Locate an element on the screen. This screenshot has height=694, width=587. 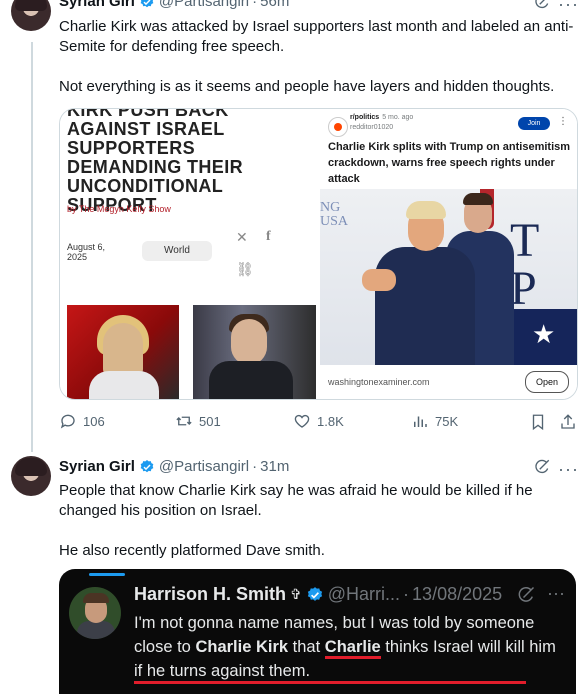
timestamp: 56m is located at coordinates (274, 5).